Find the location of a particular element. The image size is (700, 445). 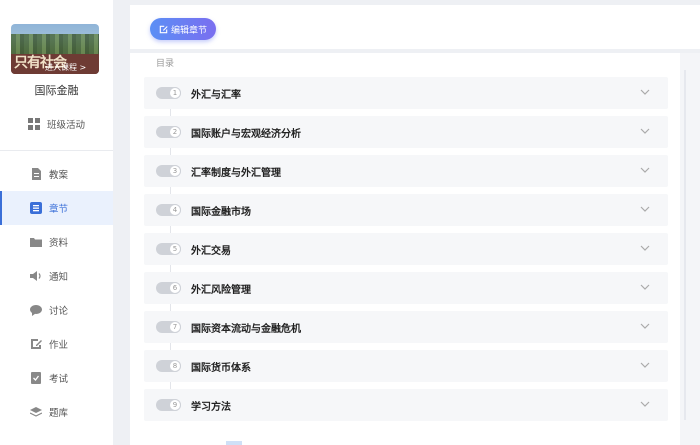

chapter-toggle: 4 is located at coordinates (168, 210).